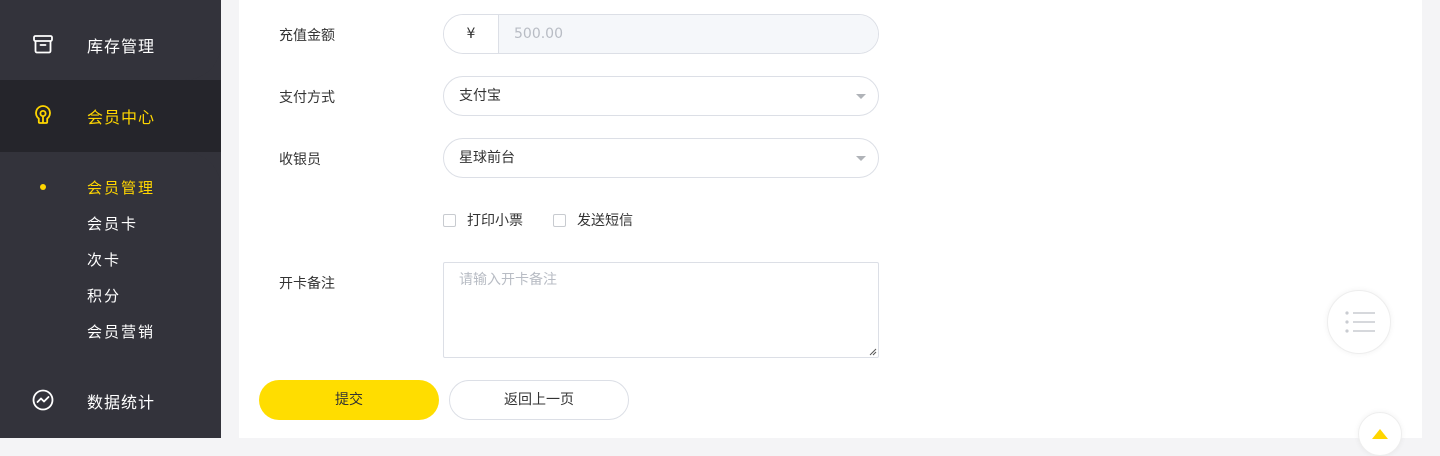  Describe the element at coordinates (487, 158) in the screenshot. I see `cashier-value: 星球前台` at that location.